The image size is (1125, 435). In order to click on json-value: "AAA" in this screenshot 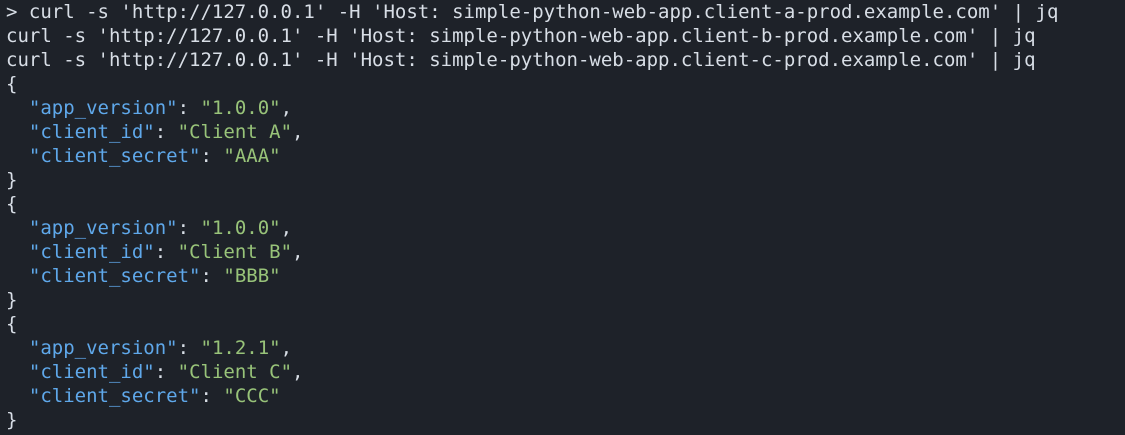, I will do `click(252, 156)`.